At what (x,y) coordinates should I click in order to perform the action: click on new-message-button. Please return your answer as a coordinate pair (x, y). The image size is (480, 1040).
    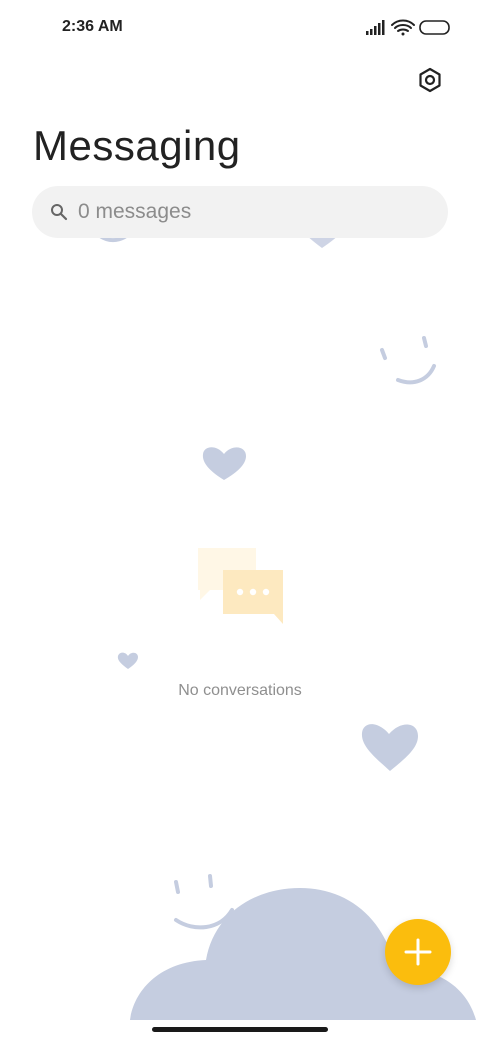
    Looking at the image, I should click on (418, 952).